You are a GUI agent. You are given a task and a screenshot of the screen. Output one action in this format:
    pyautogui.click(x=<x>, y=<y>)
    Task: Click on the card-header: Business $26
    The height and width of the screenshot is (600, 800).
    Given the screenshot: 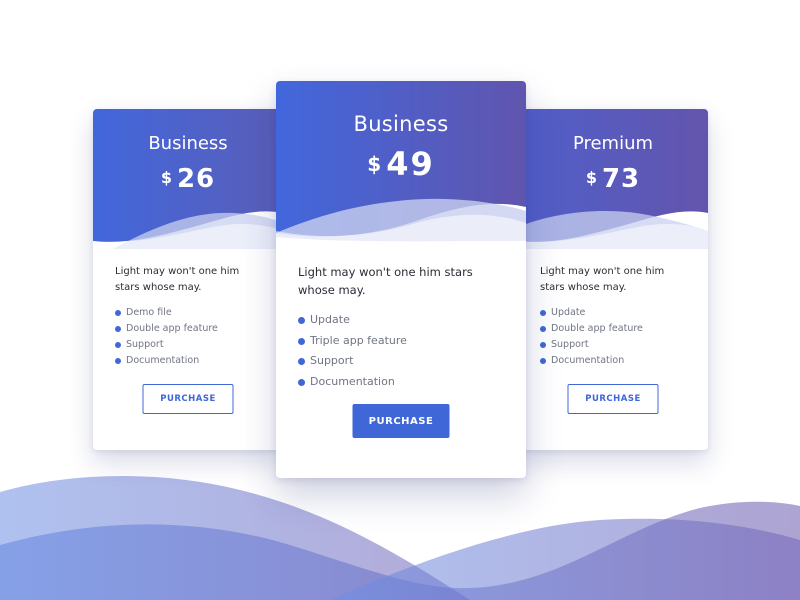 What is the action you would take?
    pyautogui.click(x=188, y=179)
    